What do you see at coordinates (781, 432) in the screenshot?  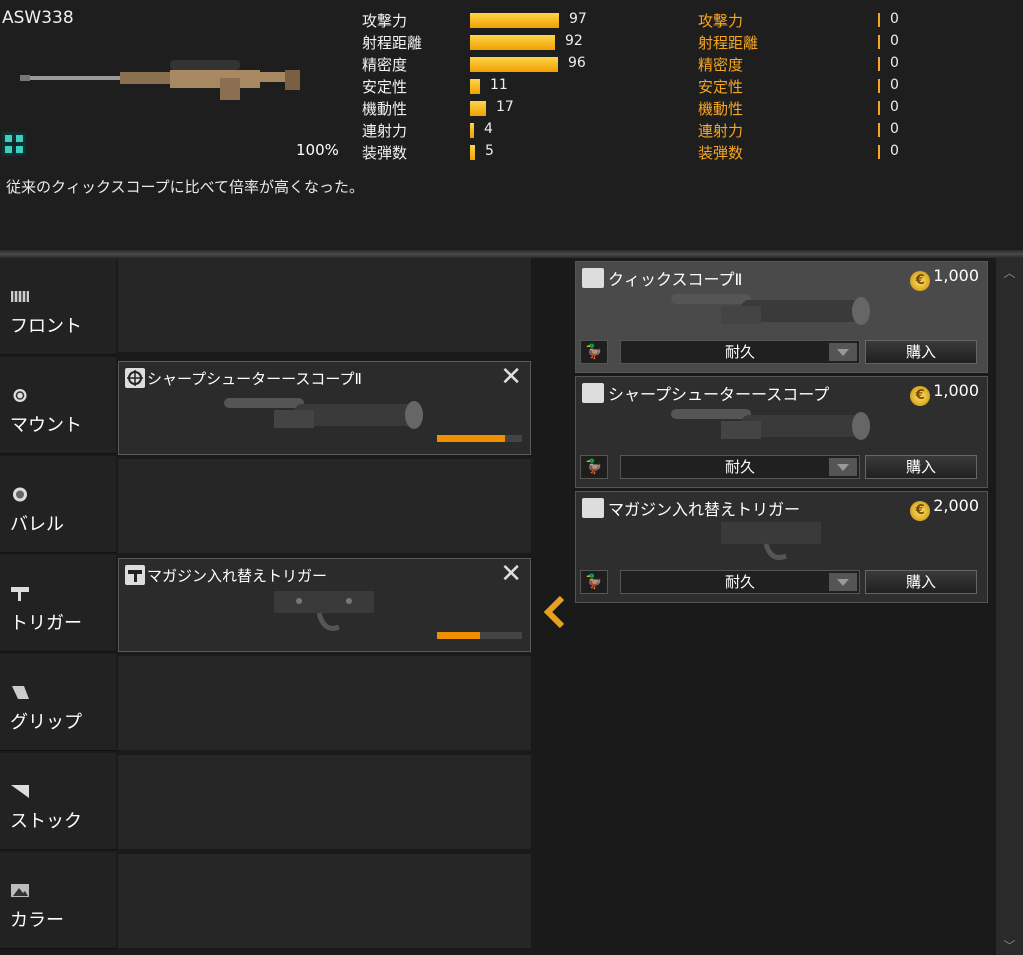 I see `shop-item: シャープシューターースコープ €1,000 🦆 耐久 購入` at bounding box center [781, 432].